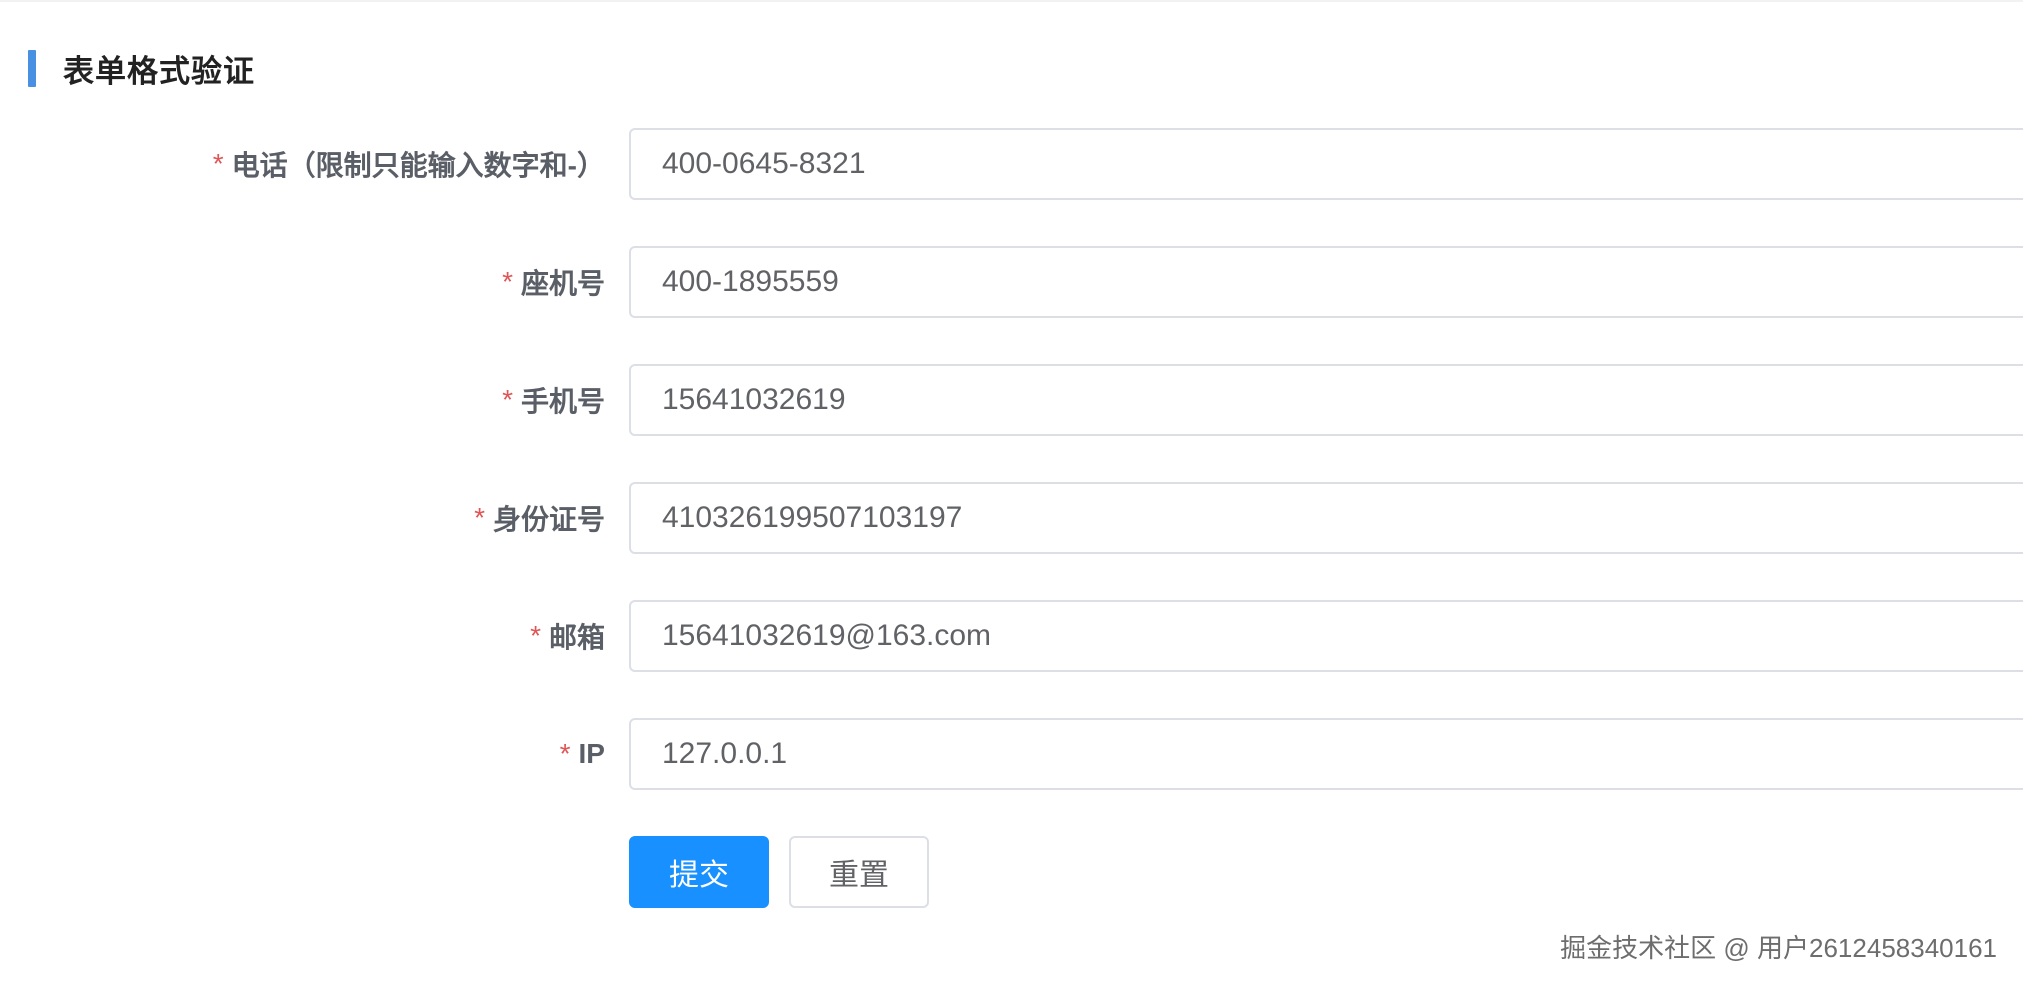 This screenshot has width=2023, height=987. I want to click on email-input, so click(1326, 636).